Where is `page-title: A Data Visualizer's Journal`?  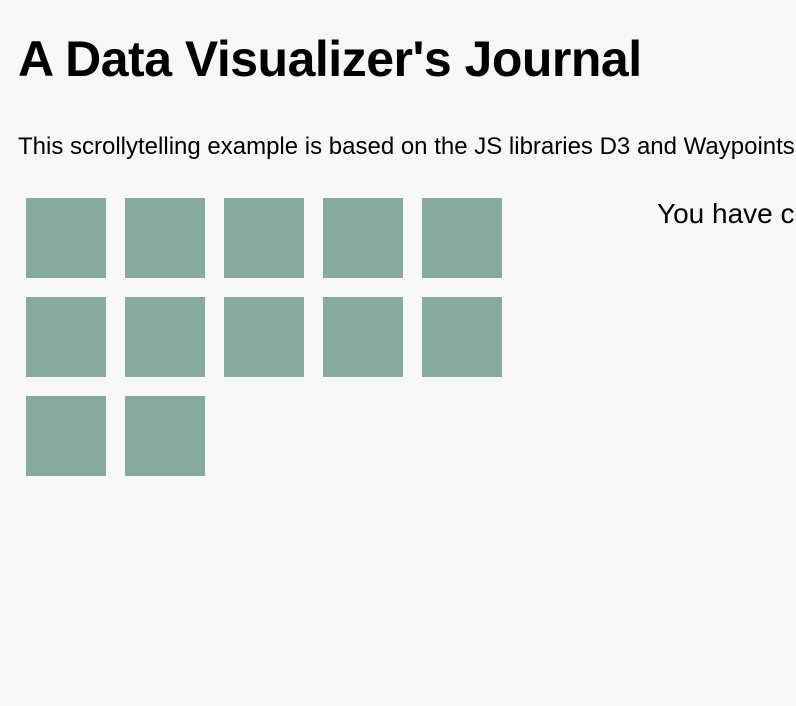
page-title: A Data Visualizer's Journal is located at coordinates (330, 59).